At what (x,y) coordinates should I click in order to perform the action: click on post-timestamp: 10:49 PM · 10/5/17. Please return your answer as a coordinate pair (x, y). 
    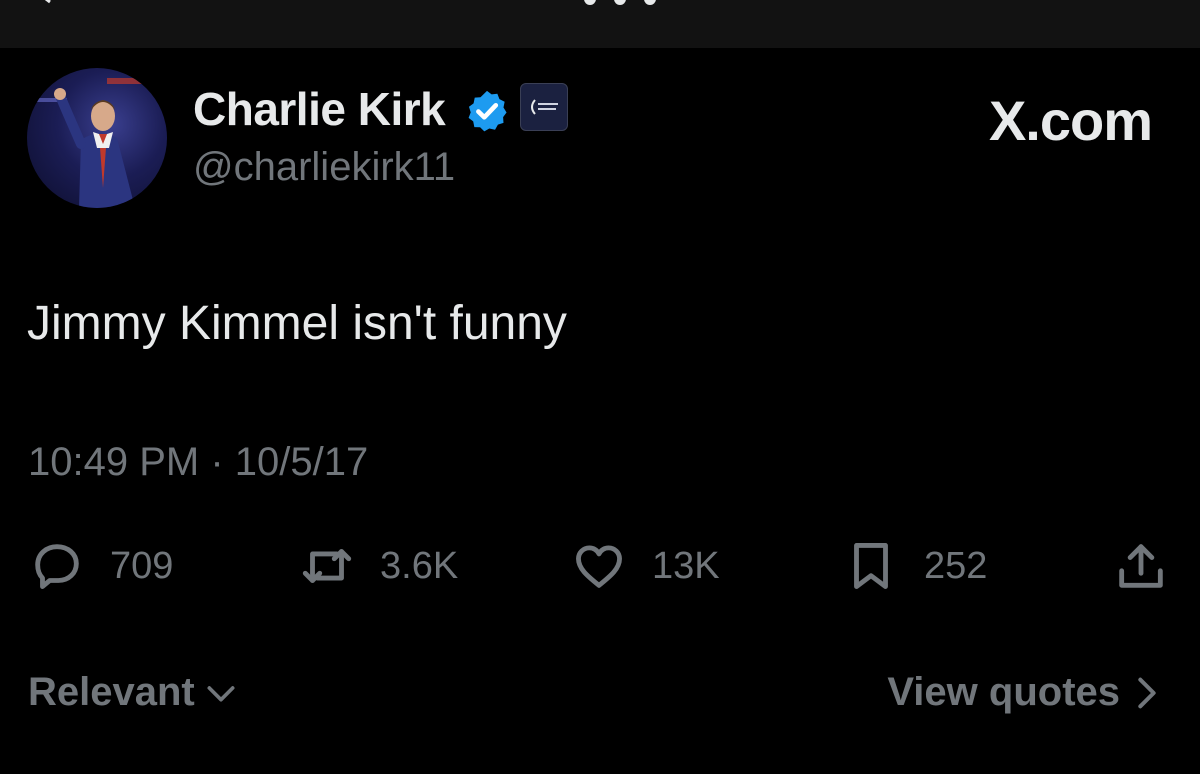
    Looking at the image, I should click on (198, 462).